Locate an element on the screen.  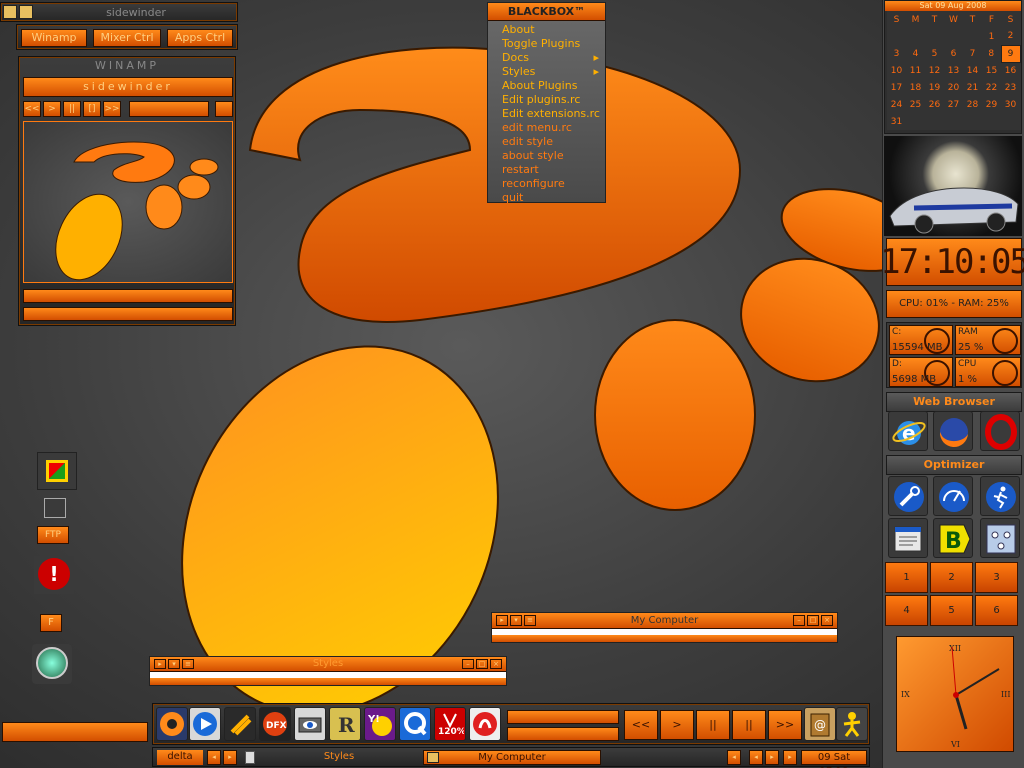
acrobat-icon: 120% is located at coordinates (450, 724).